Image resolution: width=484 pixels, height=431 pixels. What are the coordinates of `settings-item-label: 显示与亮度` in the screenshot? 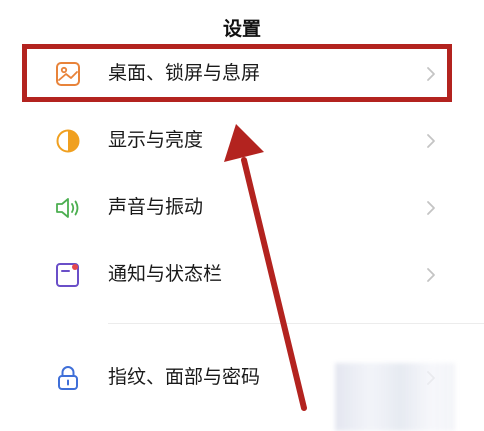 It's located at (156, 140).